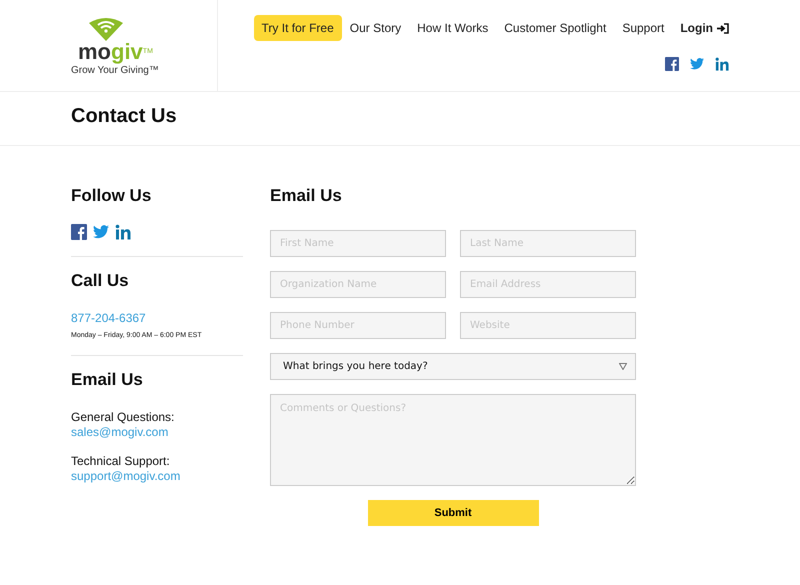 The height and width of the screenshot is (585, 800). What do you see at coordinates (723, 28) in the screenshot?
I see `login-icon` at bounding box center [723, 28].